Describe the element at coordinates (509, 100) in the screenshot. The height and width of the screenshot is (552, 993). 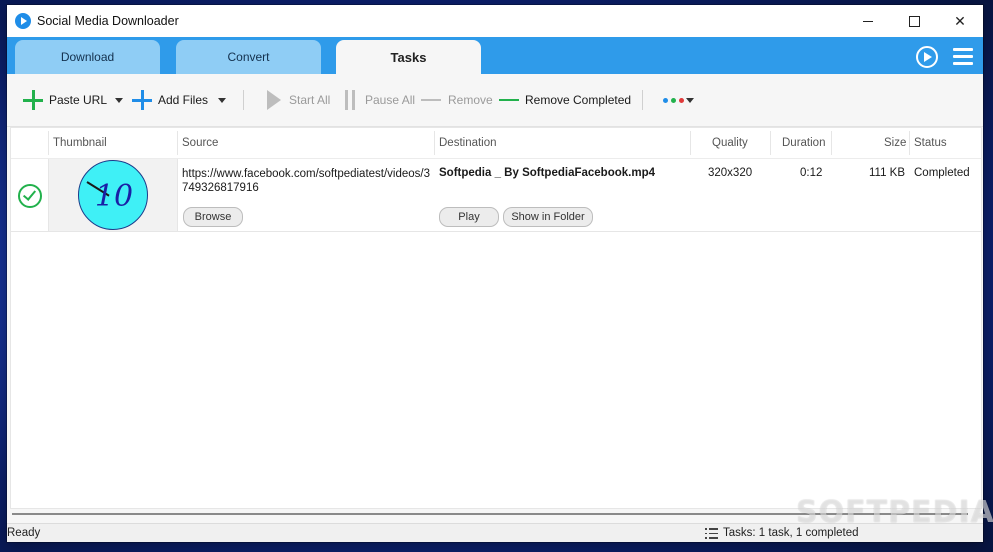
I see `minus-green-icon` at that location.